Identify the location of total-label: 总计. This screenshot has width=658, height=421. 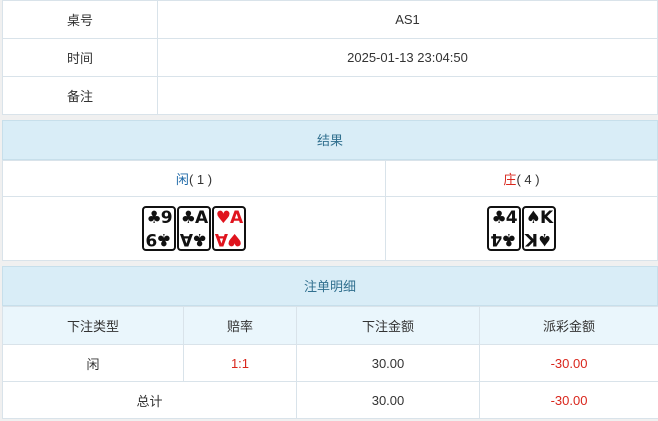
(149, 400).